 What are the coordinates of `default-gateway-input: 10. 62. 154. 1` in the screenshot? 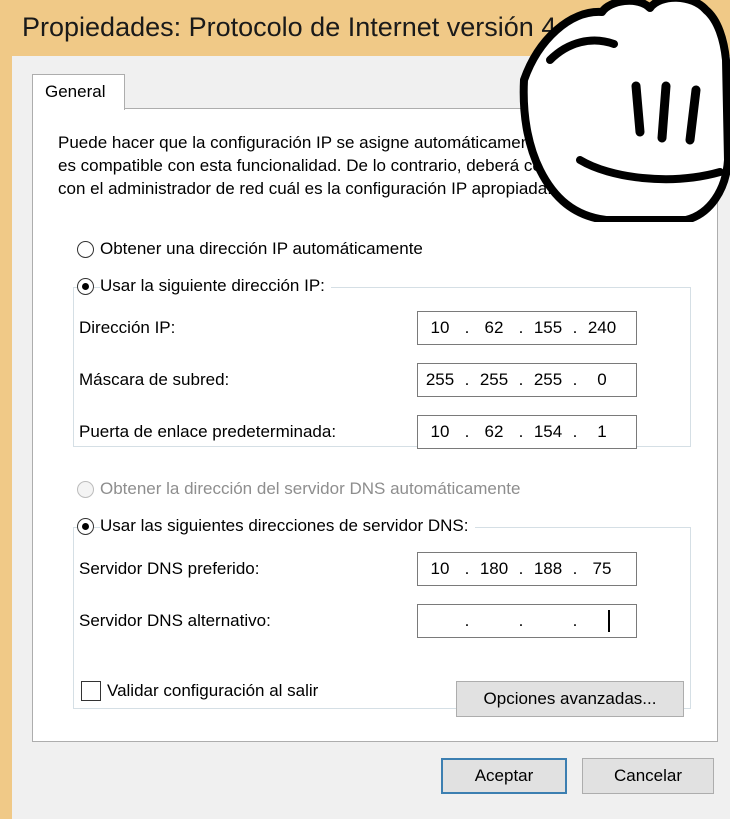 It's located at (527, 432).